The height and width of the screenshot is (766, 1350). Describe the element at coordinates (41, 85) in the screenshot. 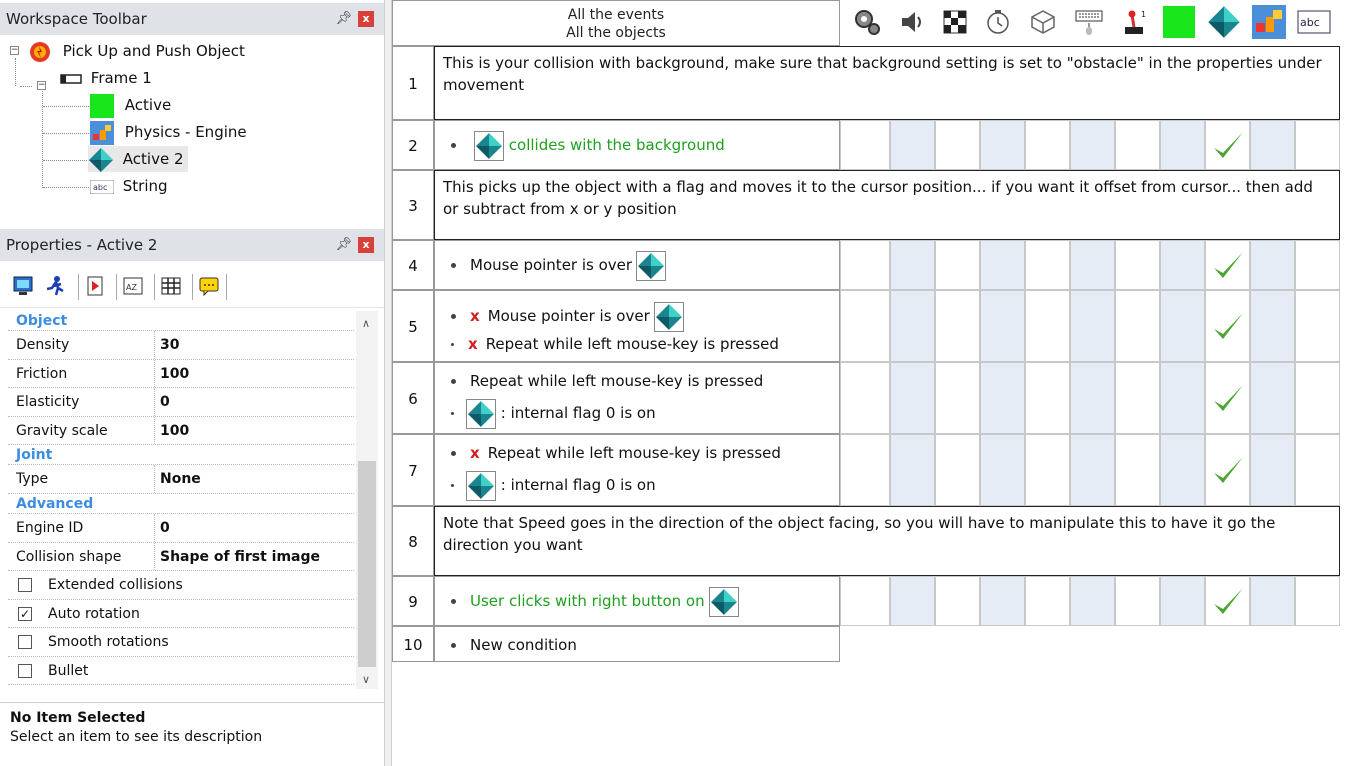

I see `collapse-toggle: −` at that location.